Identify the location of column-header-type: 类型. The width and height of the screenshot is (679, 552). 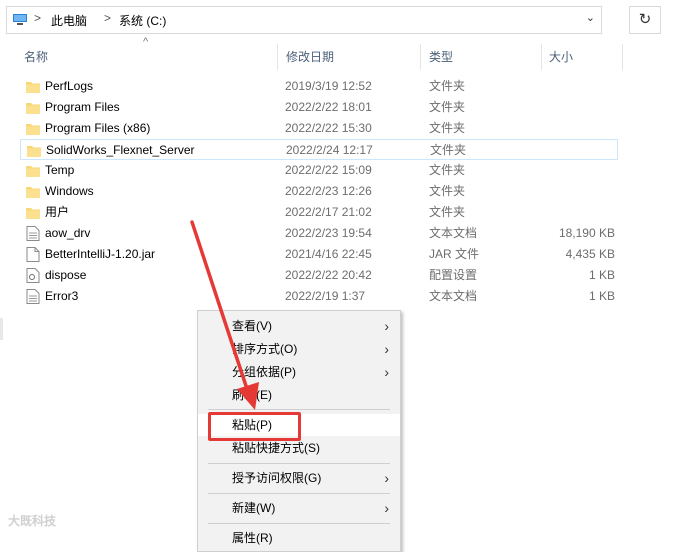
(441, 57).